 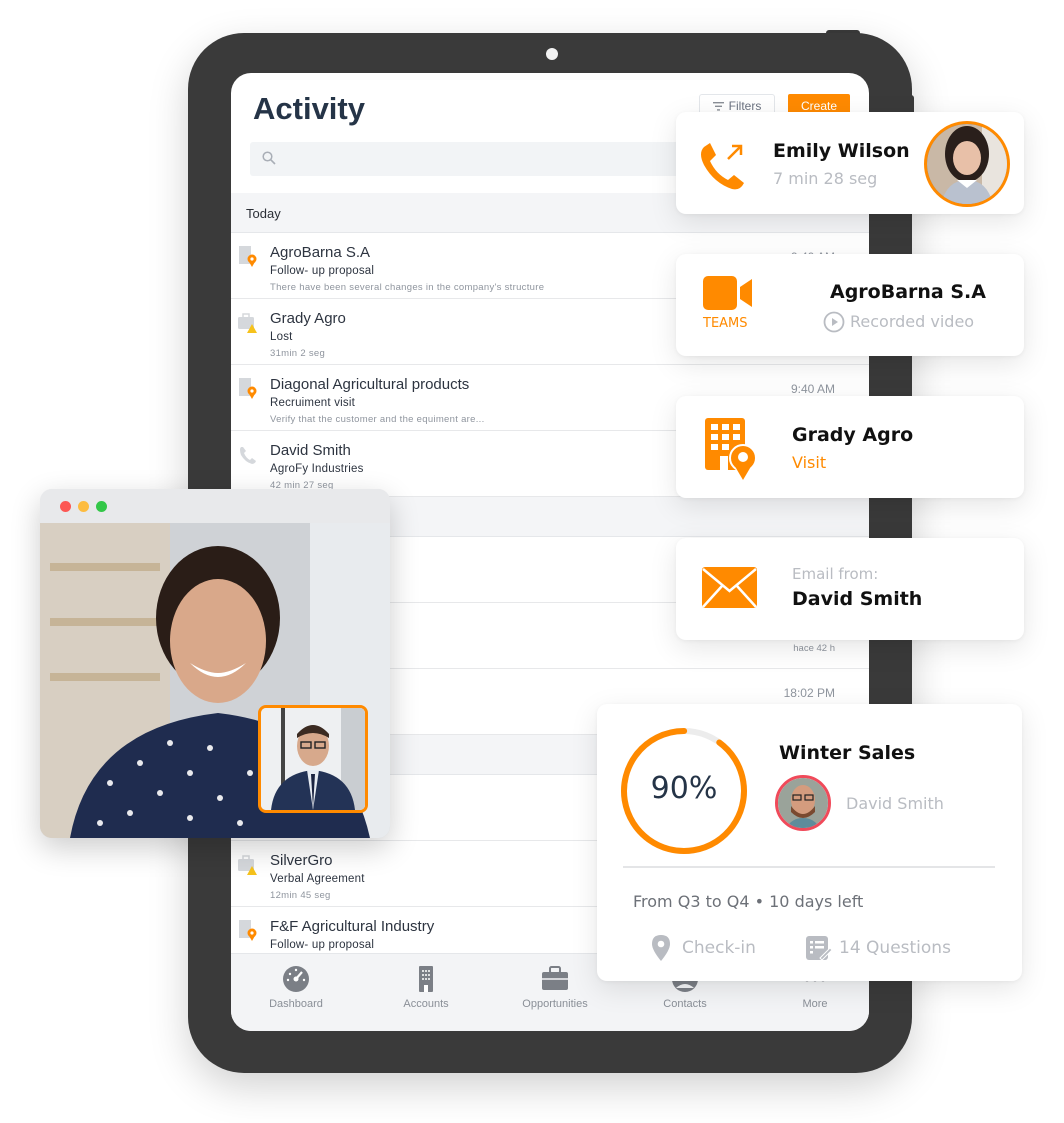 What do you see at coordinates (269, 158) in the screenshot?
I see `search-icon` at bounding box center [269, 158].